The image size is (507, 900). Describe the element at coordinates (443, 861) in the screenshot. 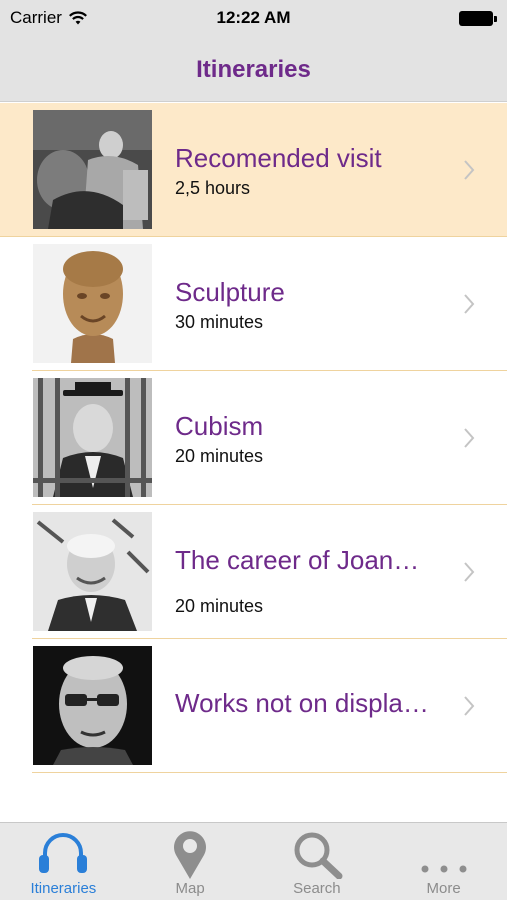

I see `tab-more: More` at that location.